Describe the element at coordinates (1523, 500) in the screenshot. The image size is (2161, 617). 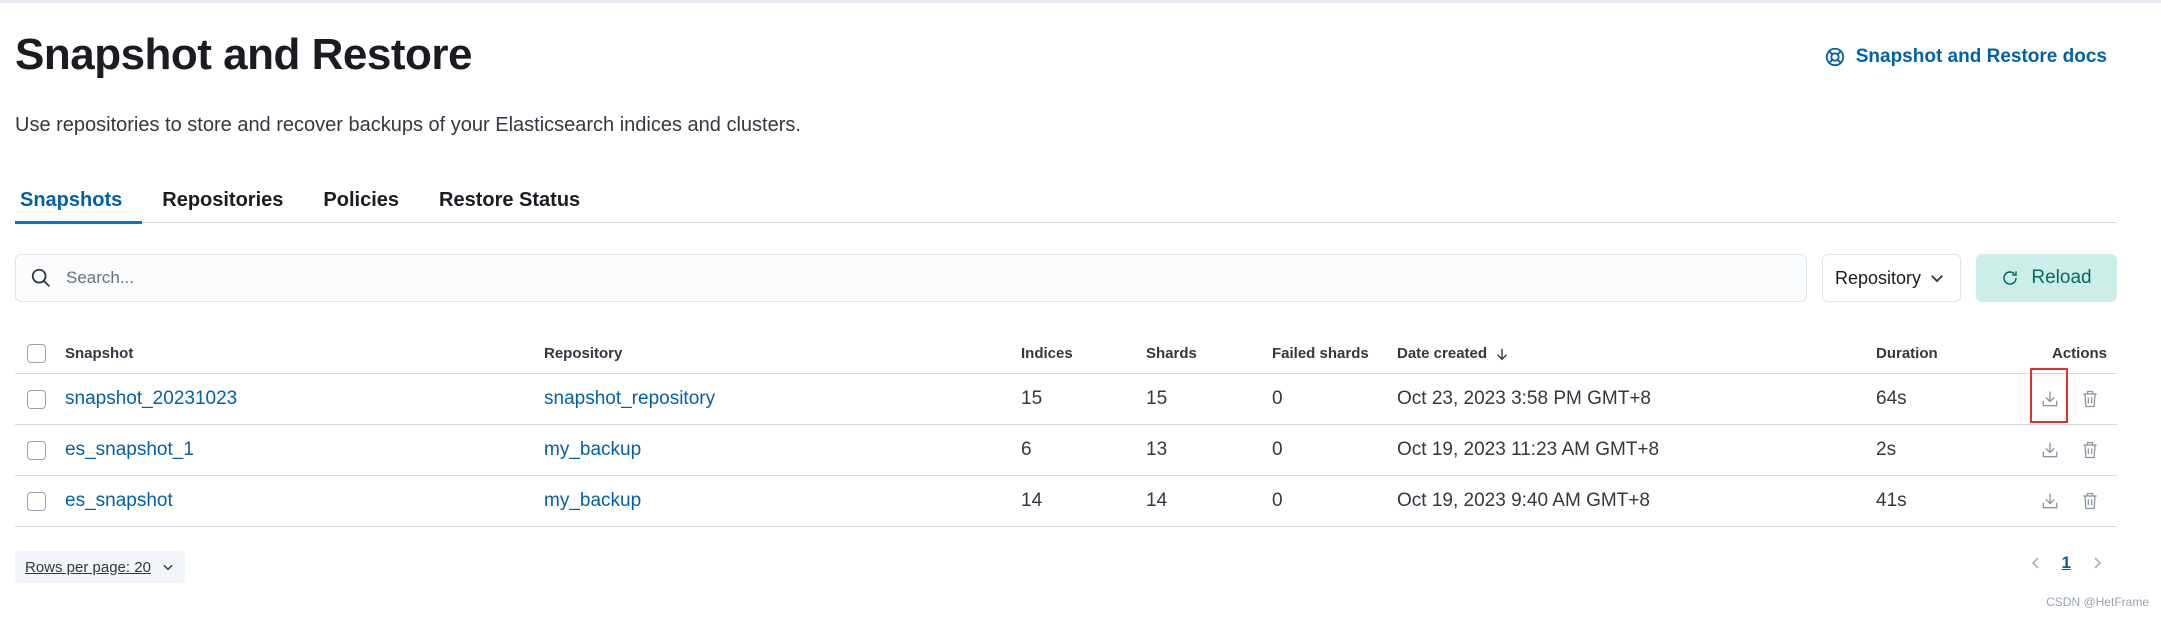
I see `date-created: Oct 19, 2023 9:40 AM GMT+8` at that location.